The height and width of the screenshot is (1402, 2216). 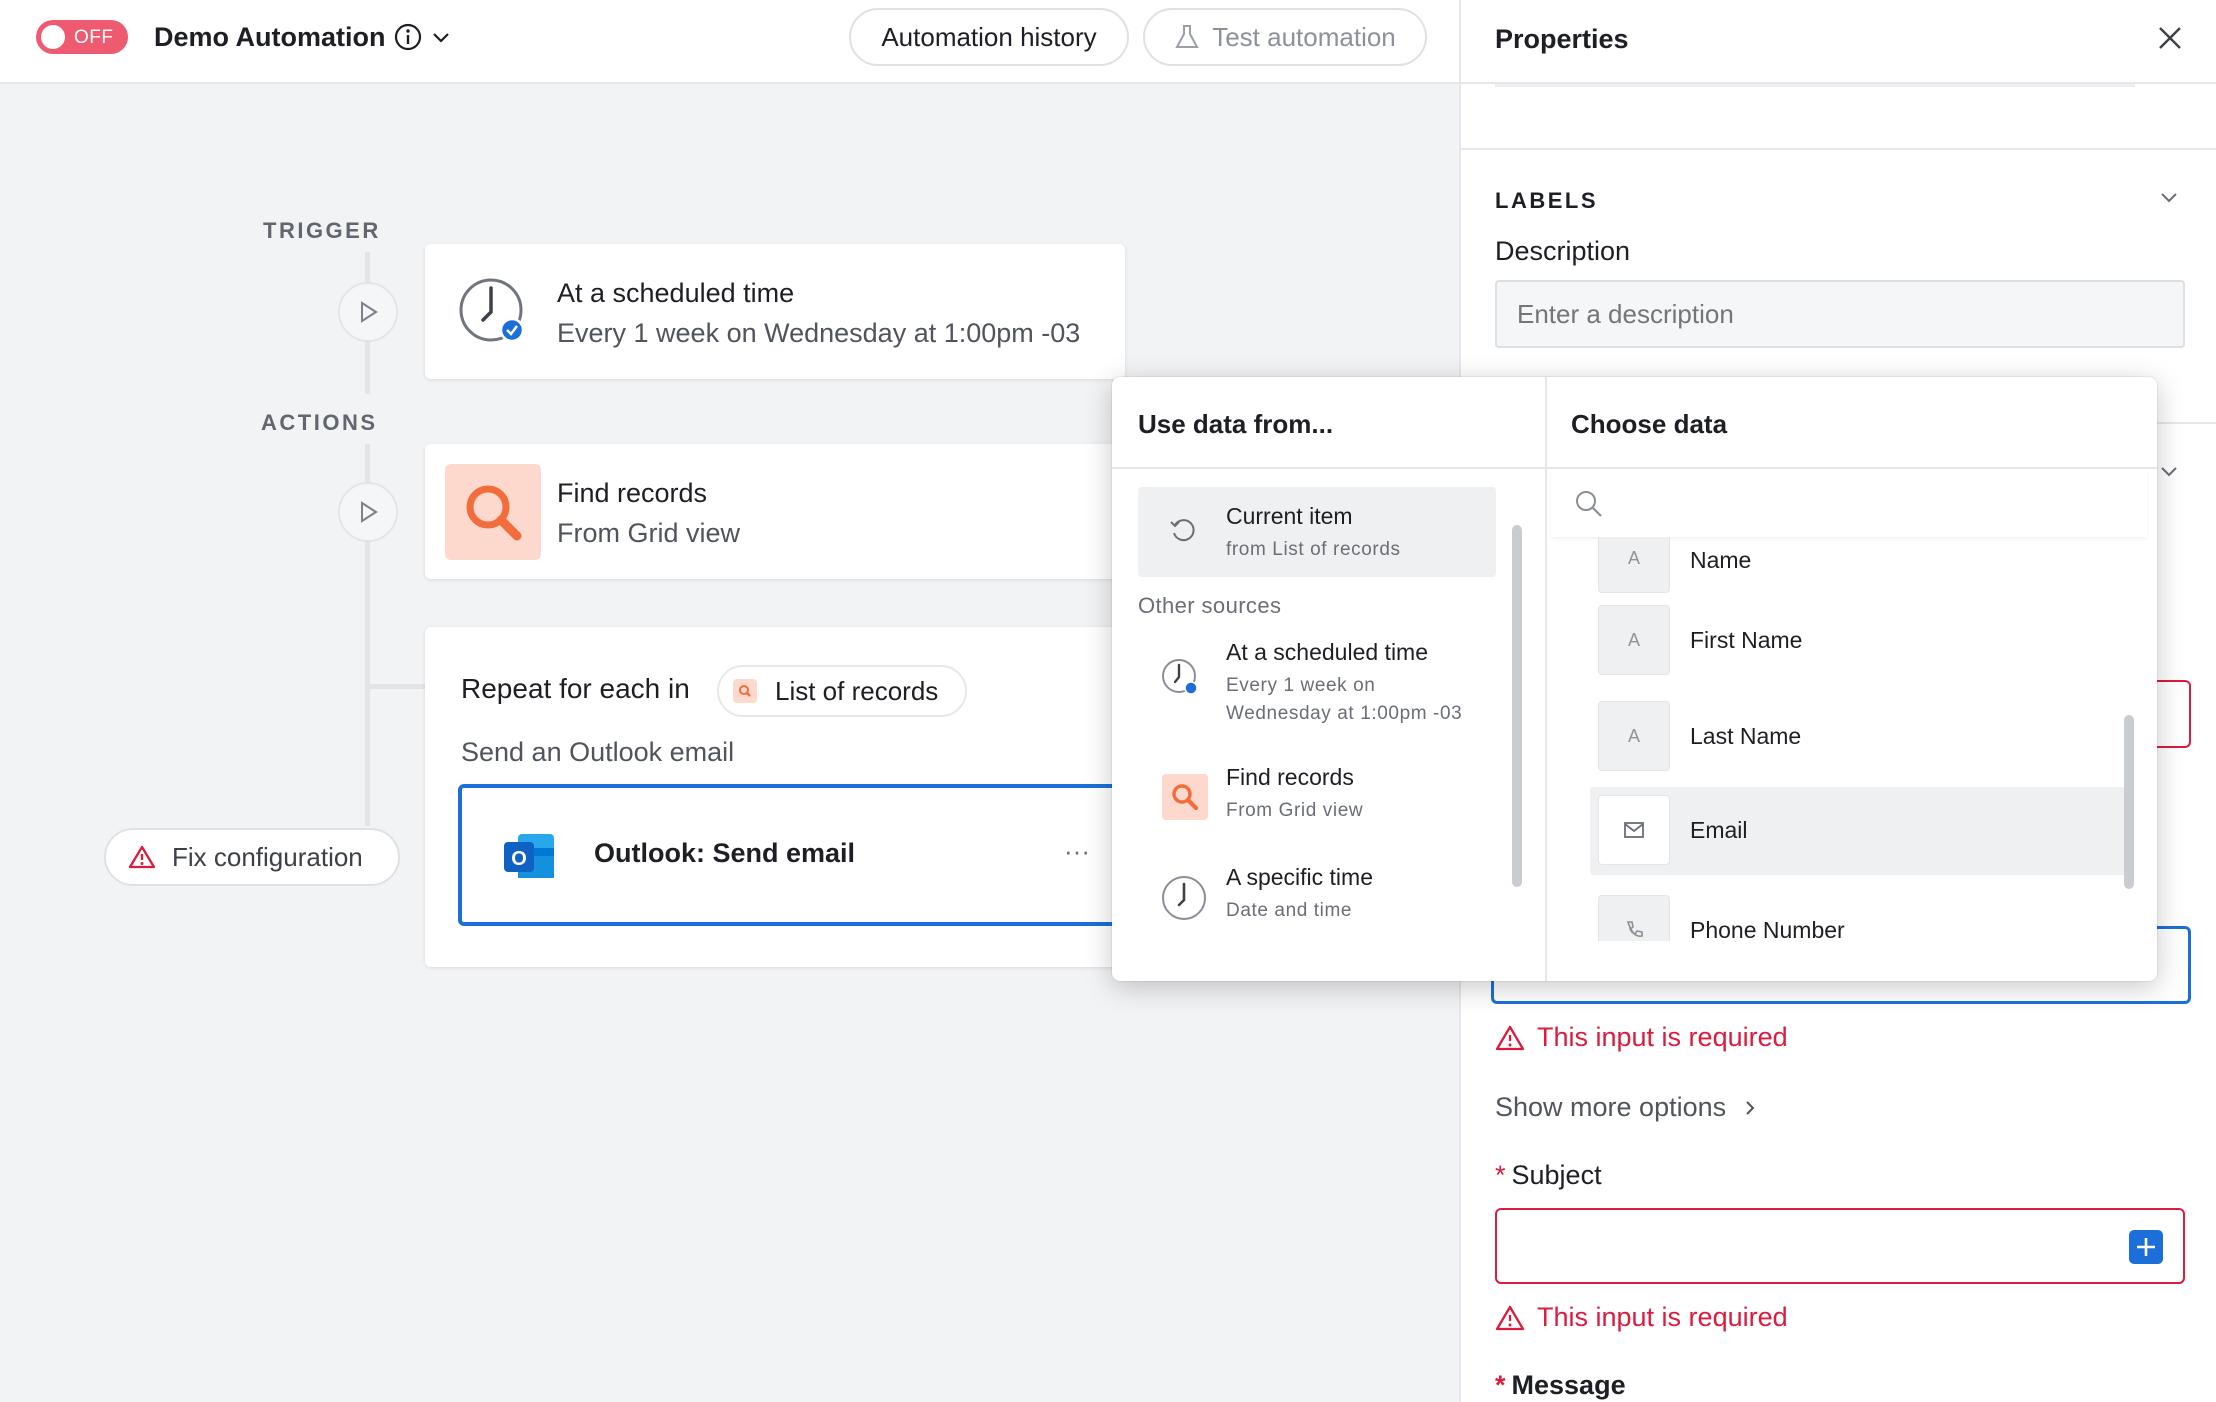 I want to click on choose-data-title: Choose data, so click(x=1649, y=424).